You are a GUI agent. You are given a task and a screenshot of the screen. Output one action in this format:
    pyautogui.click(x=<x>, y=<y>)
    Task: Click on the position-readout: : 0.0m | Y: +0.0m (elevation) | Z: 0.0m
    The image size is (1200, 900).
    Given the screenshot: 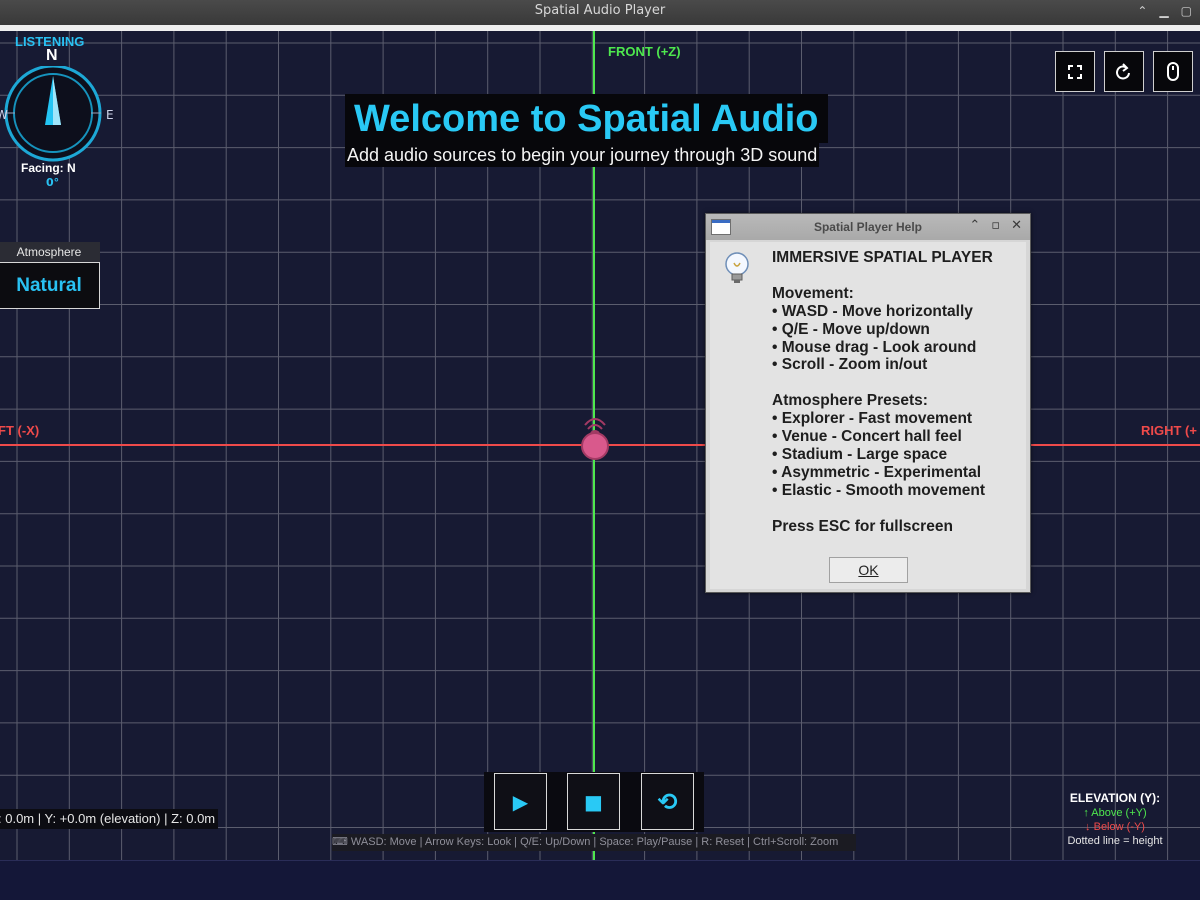 What is the action you would take?
    pyautogui.click(x=109, y=819)
    